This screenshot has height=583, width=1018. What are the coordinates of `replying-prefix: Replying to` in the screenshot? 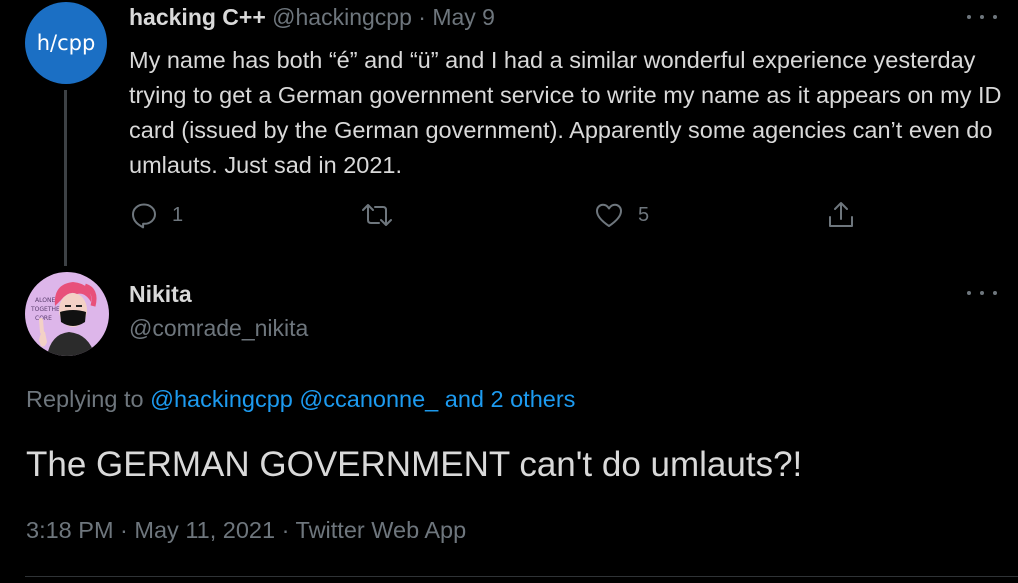 It's located at (85, 399).